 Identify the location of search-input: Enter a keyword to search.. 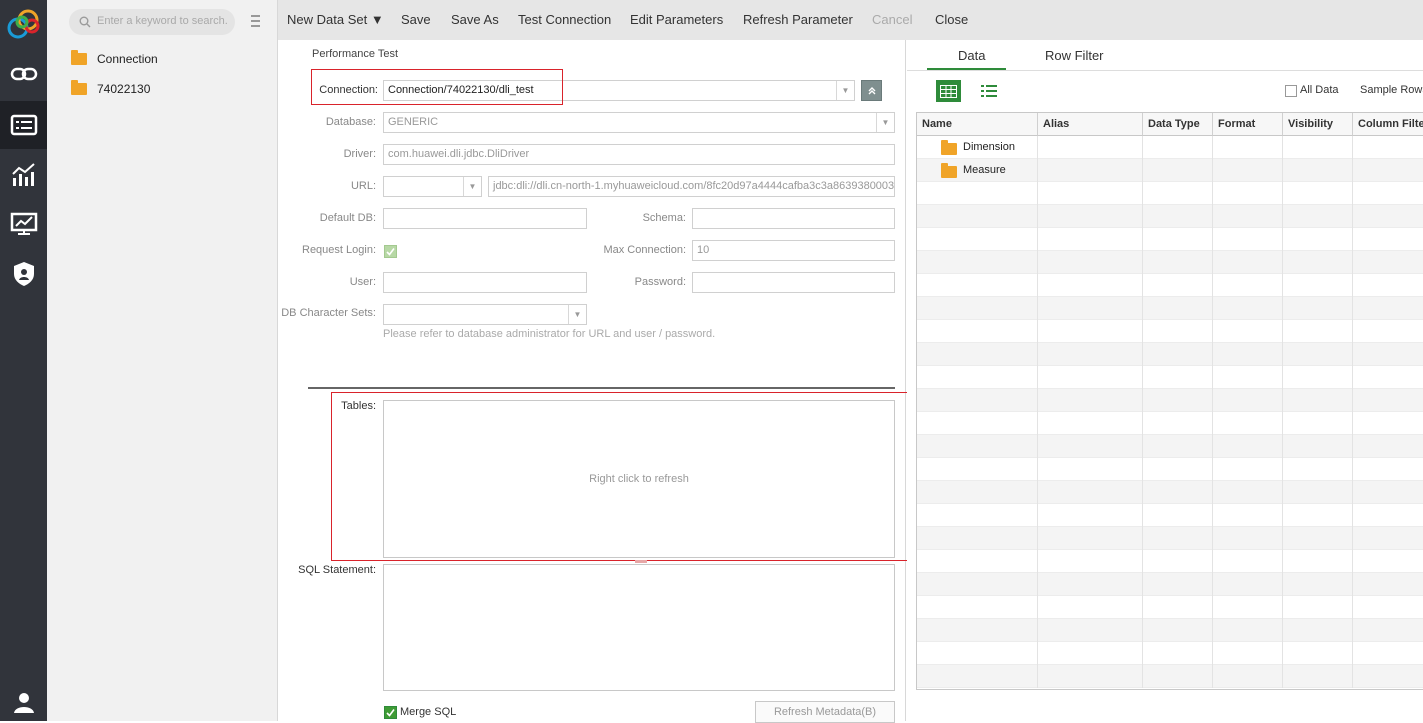
(152, 22).